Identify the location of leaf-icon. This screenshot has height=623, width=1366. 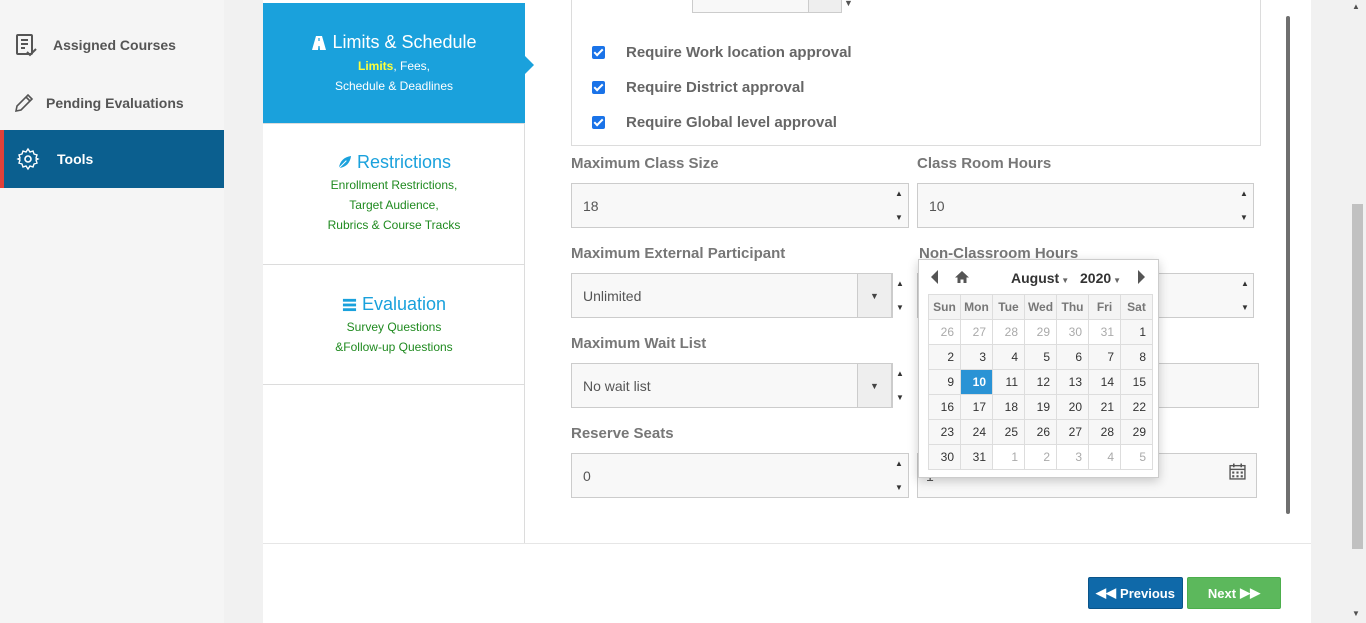
(345, 162).